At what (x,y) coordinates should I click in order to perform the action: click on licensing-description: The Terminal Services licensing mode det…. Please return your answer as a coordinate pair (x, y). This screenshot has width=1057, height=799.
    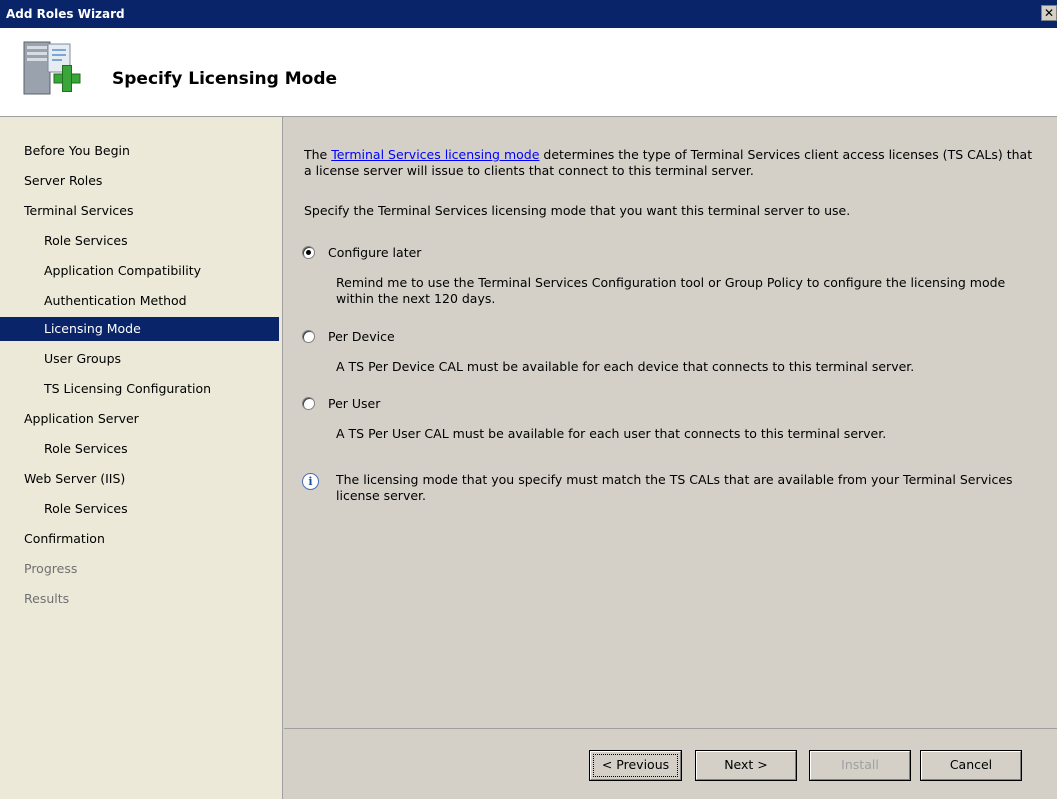
    Looking at the image, I should click on (671, 163).